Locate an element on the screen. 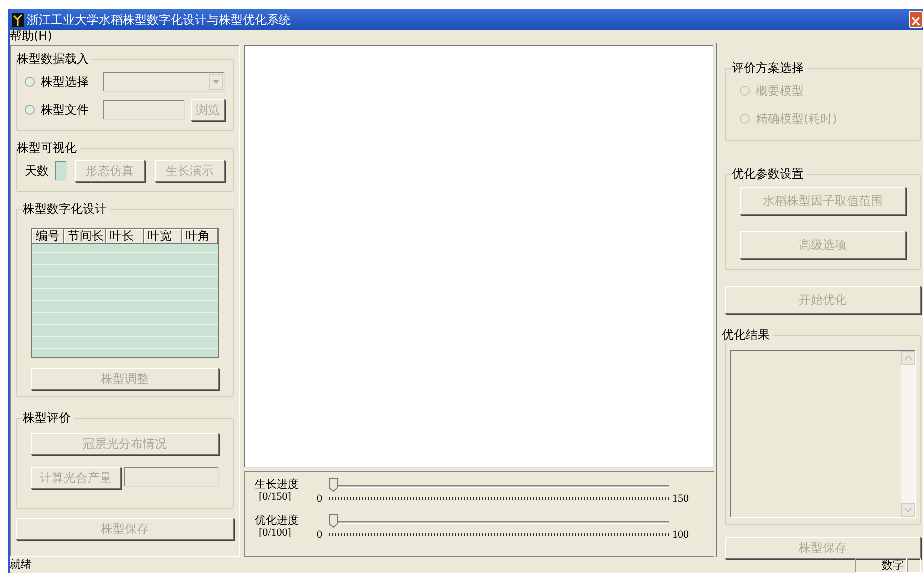  column-header: 节间长 is located at coordinates (85, 236).